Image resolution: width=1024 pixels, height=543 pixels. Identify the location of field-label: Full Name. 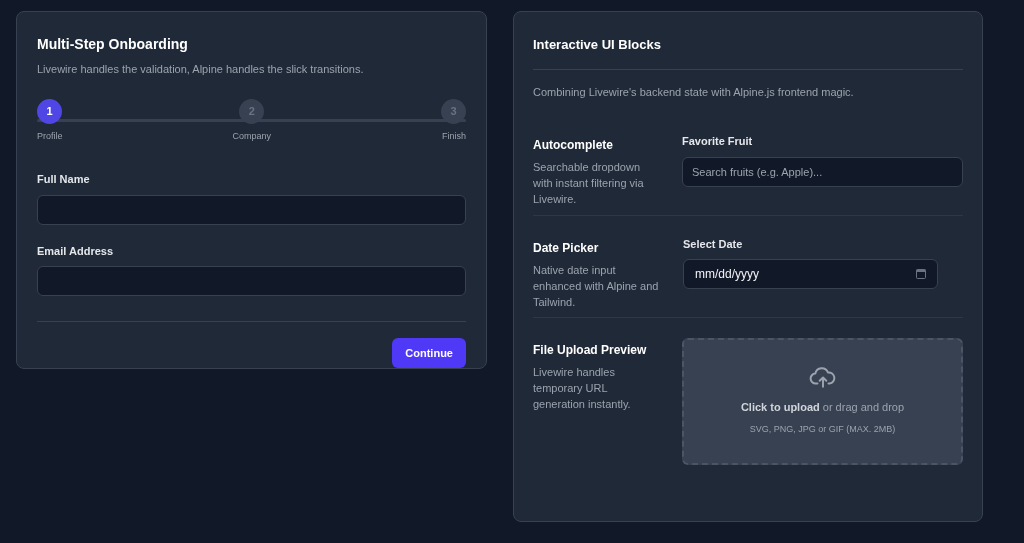
(64, 179).